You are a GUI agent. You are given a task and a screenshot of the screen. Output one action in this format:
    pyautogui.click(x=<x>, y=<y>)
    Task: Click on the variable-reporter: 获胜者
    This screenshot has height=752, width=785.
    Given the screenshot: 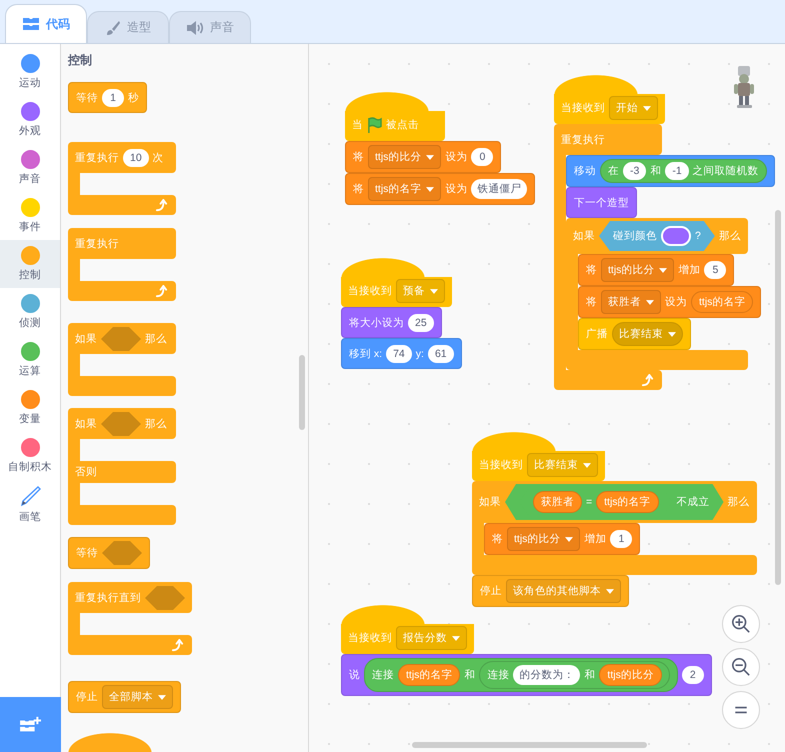 What is the action you would take?
    pyautogui.click(x=557, y=502)
    